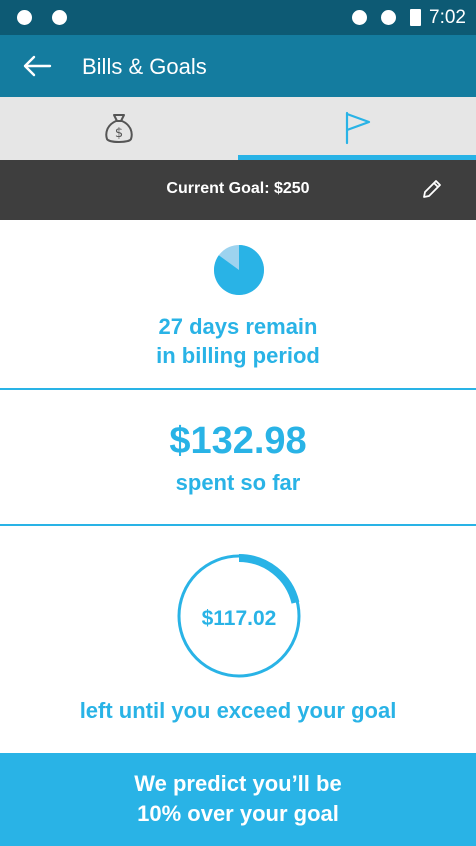  I want to click on pencil-icon, so click(432, 189).